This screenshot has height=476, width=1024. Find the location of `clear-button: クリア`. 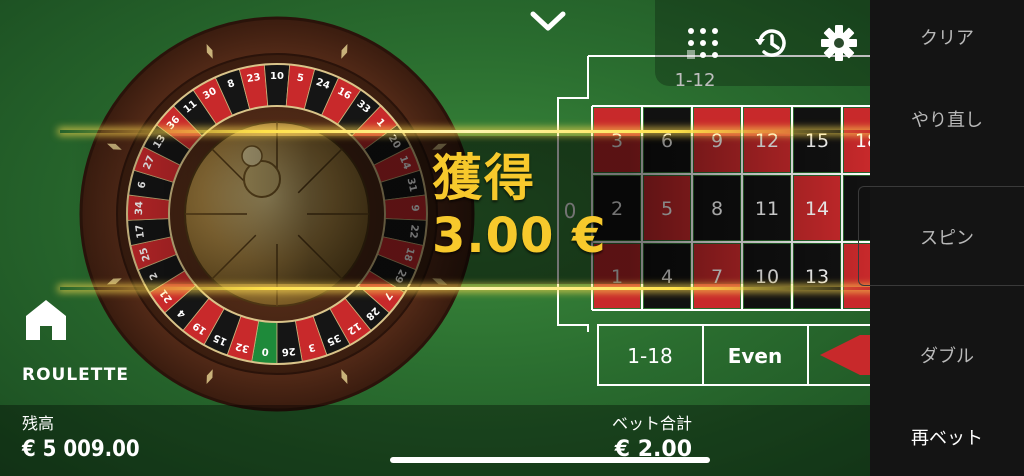

clear-button: クリア is located at coordinates (947, 37).